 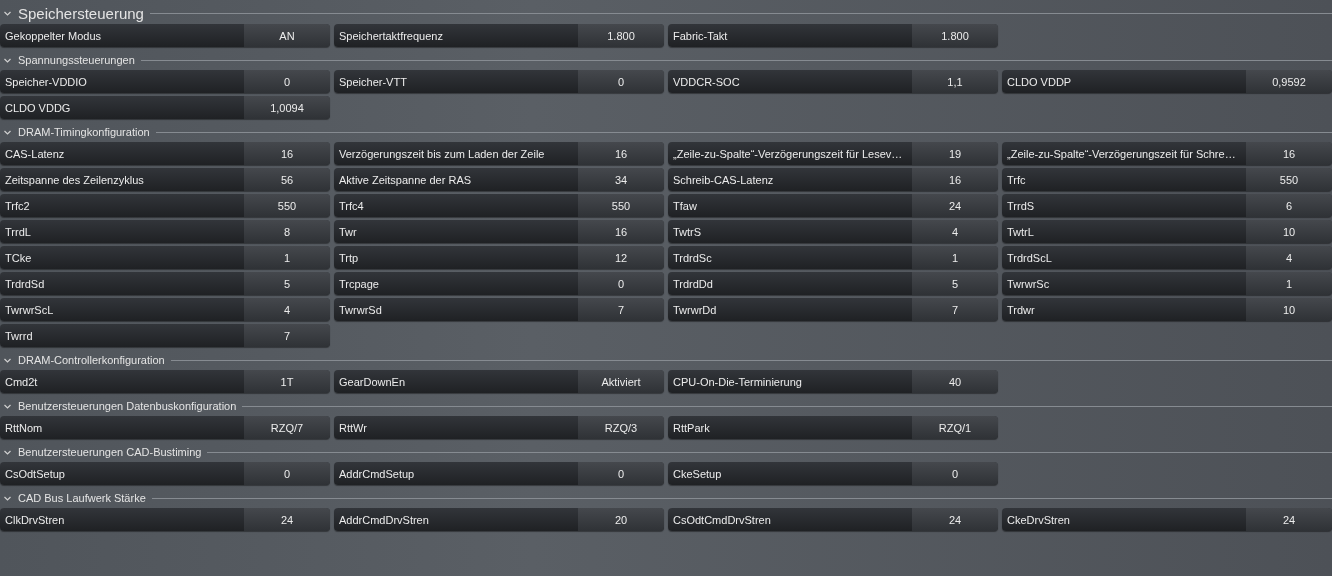 What do you see at coordinates (53, 36) in the screenshot?
I see `setting-label: Gekoppelter Modus` at bounding box center [53, 36].